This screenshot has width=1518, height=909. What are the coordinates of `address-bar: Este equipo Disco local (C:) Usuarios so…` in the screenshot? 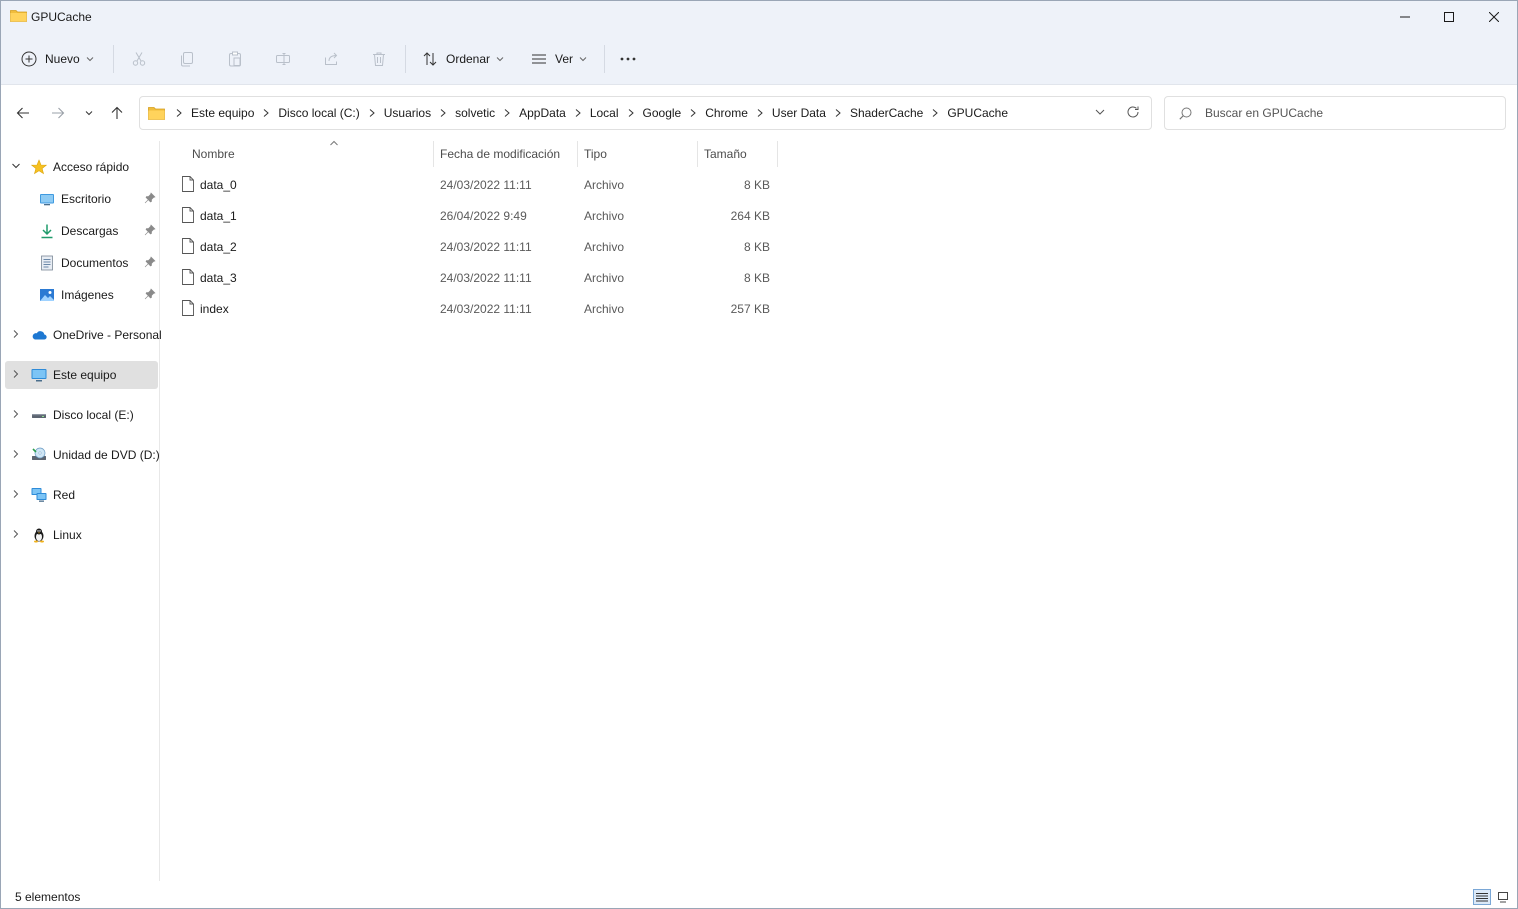 It's located at (645, 113).